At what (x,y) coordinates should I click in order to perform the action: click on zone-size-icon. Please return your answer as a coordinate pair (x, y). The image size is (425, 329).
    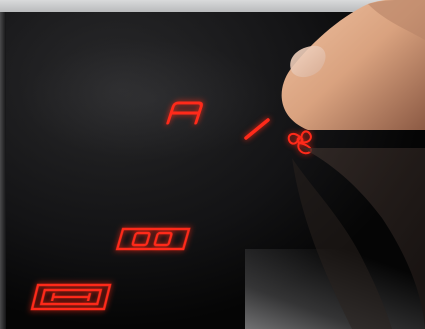
    Looking at the image, I should click on (71, 297).